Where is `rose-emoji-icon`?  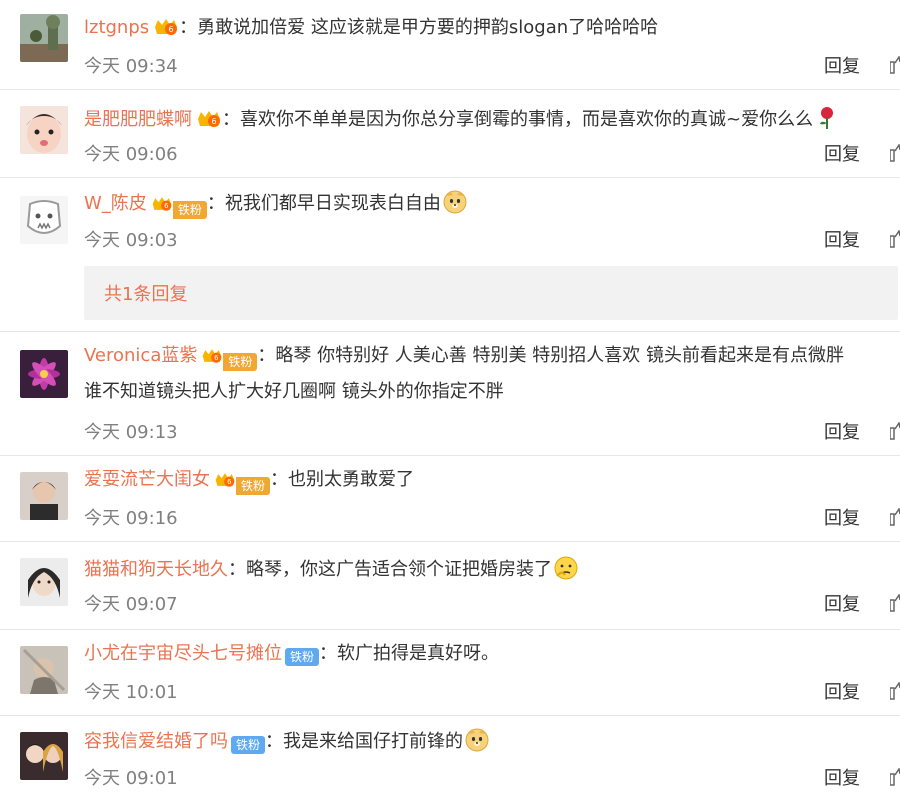
rose-emoji-icon is located at coordinates (827, 118).